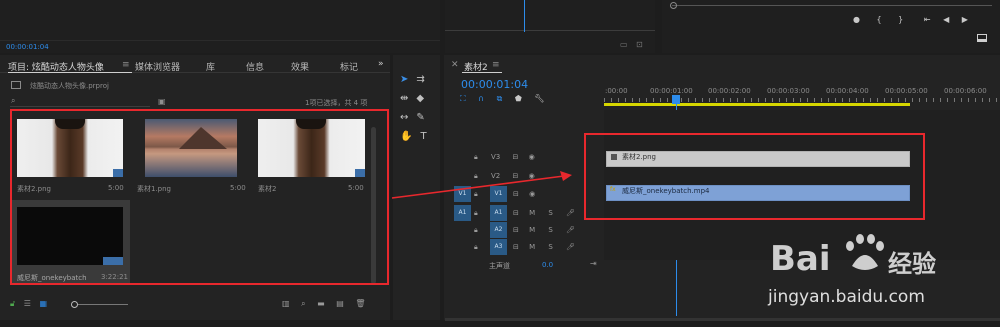  I want to click on top-left-panel, so click(220, 26).